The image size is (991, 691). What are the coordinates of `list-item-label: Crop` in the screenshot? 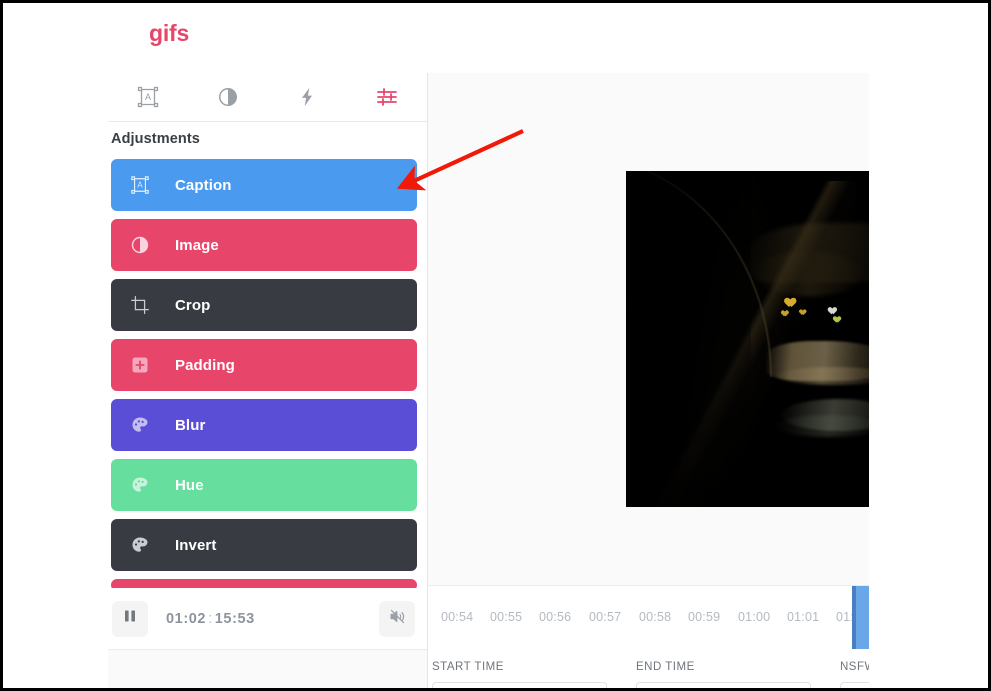 It's located at (193, 305).